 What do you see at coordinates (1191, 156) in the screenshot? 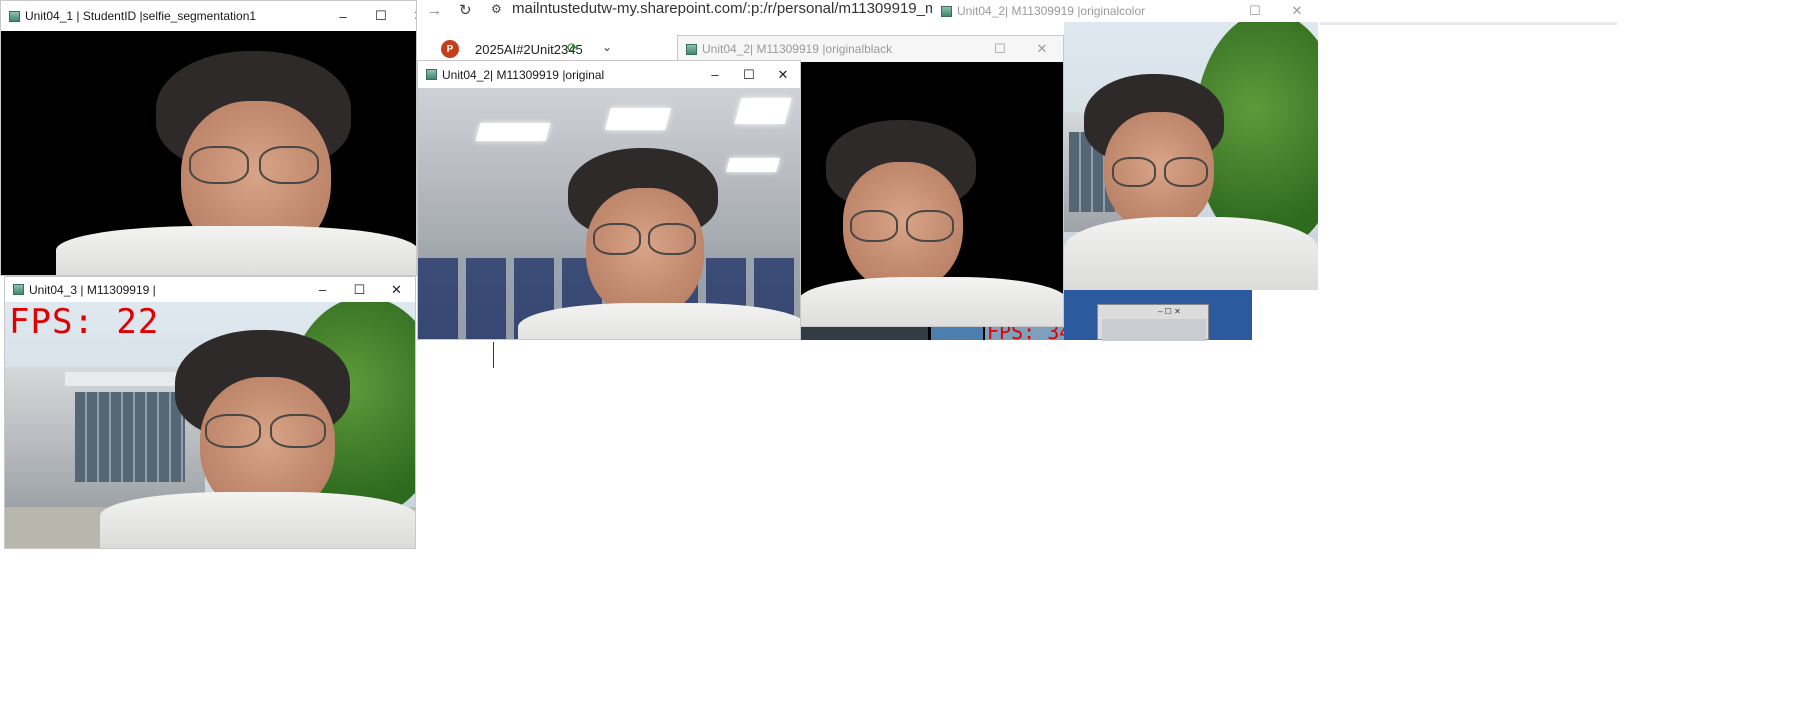
I see `video-feed-originalcolor` at bounding box center [1191, 156].